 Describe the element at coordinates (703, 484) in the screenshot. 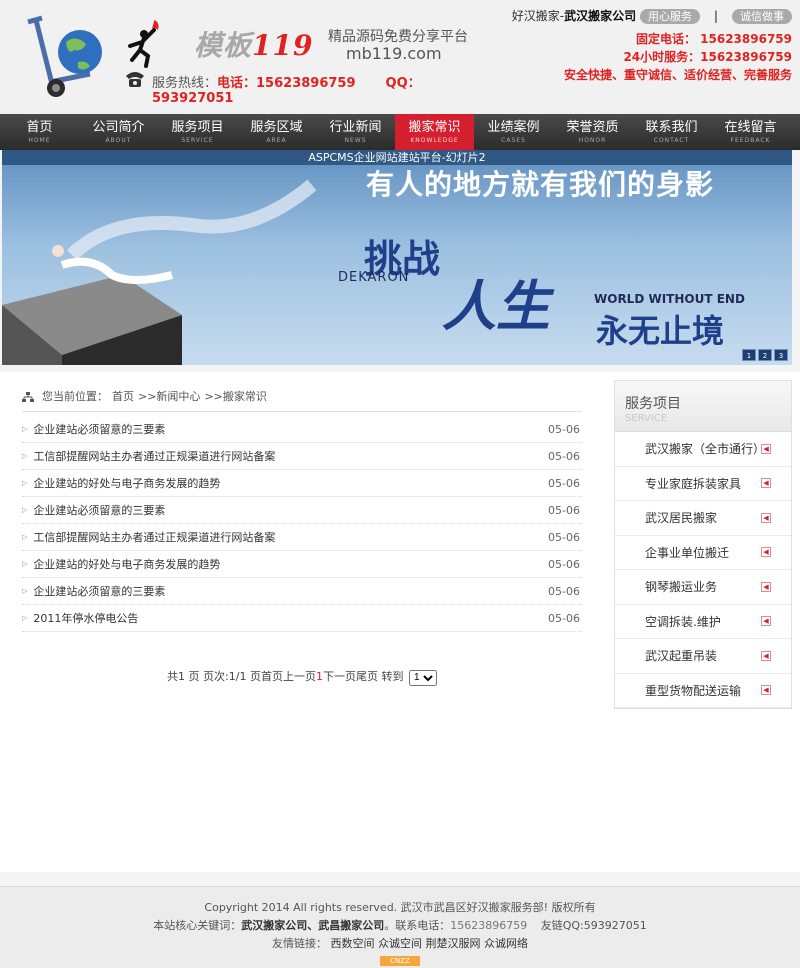

I see `sidebar-item: 专业家庭拆装家具 ◀` at that location.